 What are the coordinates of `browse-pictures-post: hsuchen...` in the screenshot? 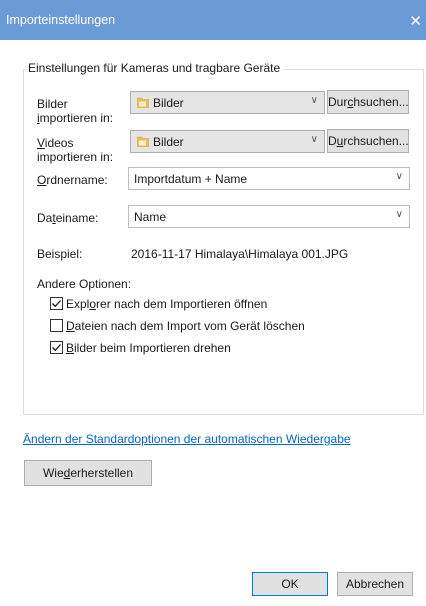 It's located at (381, 102).